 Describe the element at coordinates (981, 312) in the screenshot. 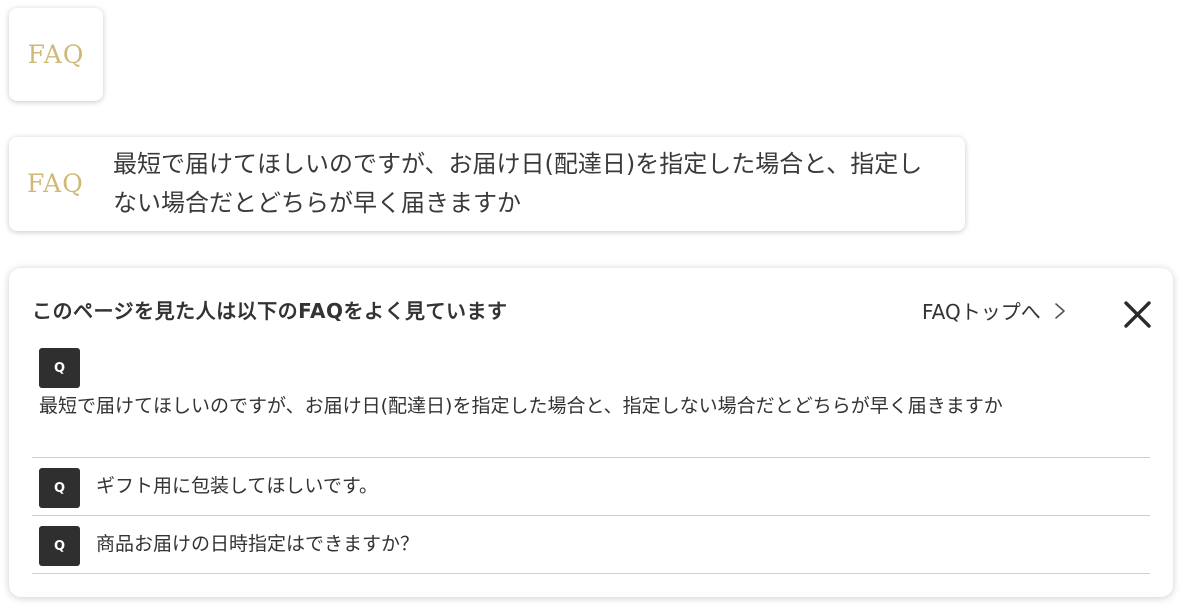

I see `faq-top-link-label: FAQトップへ` at that location.